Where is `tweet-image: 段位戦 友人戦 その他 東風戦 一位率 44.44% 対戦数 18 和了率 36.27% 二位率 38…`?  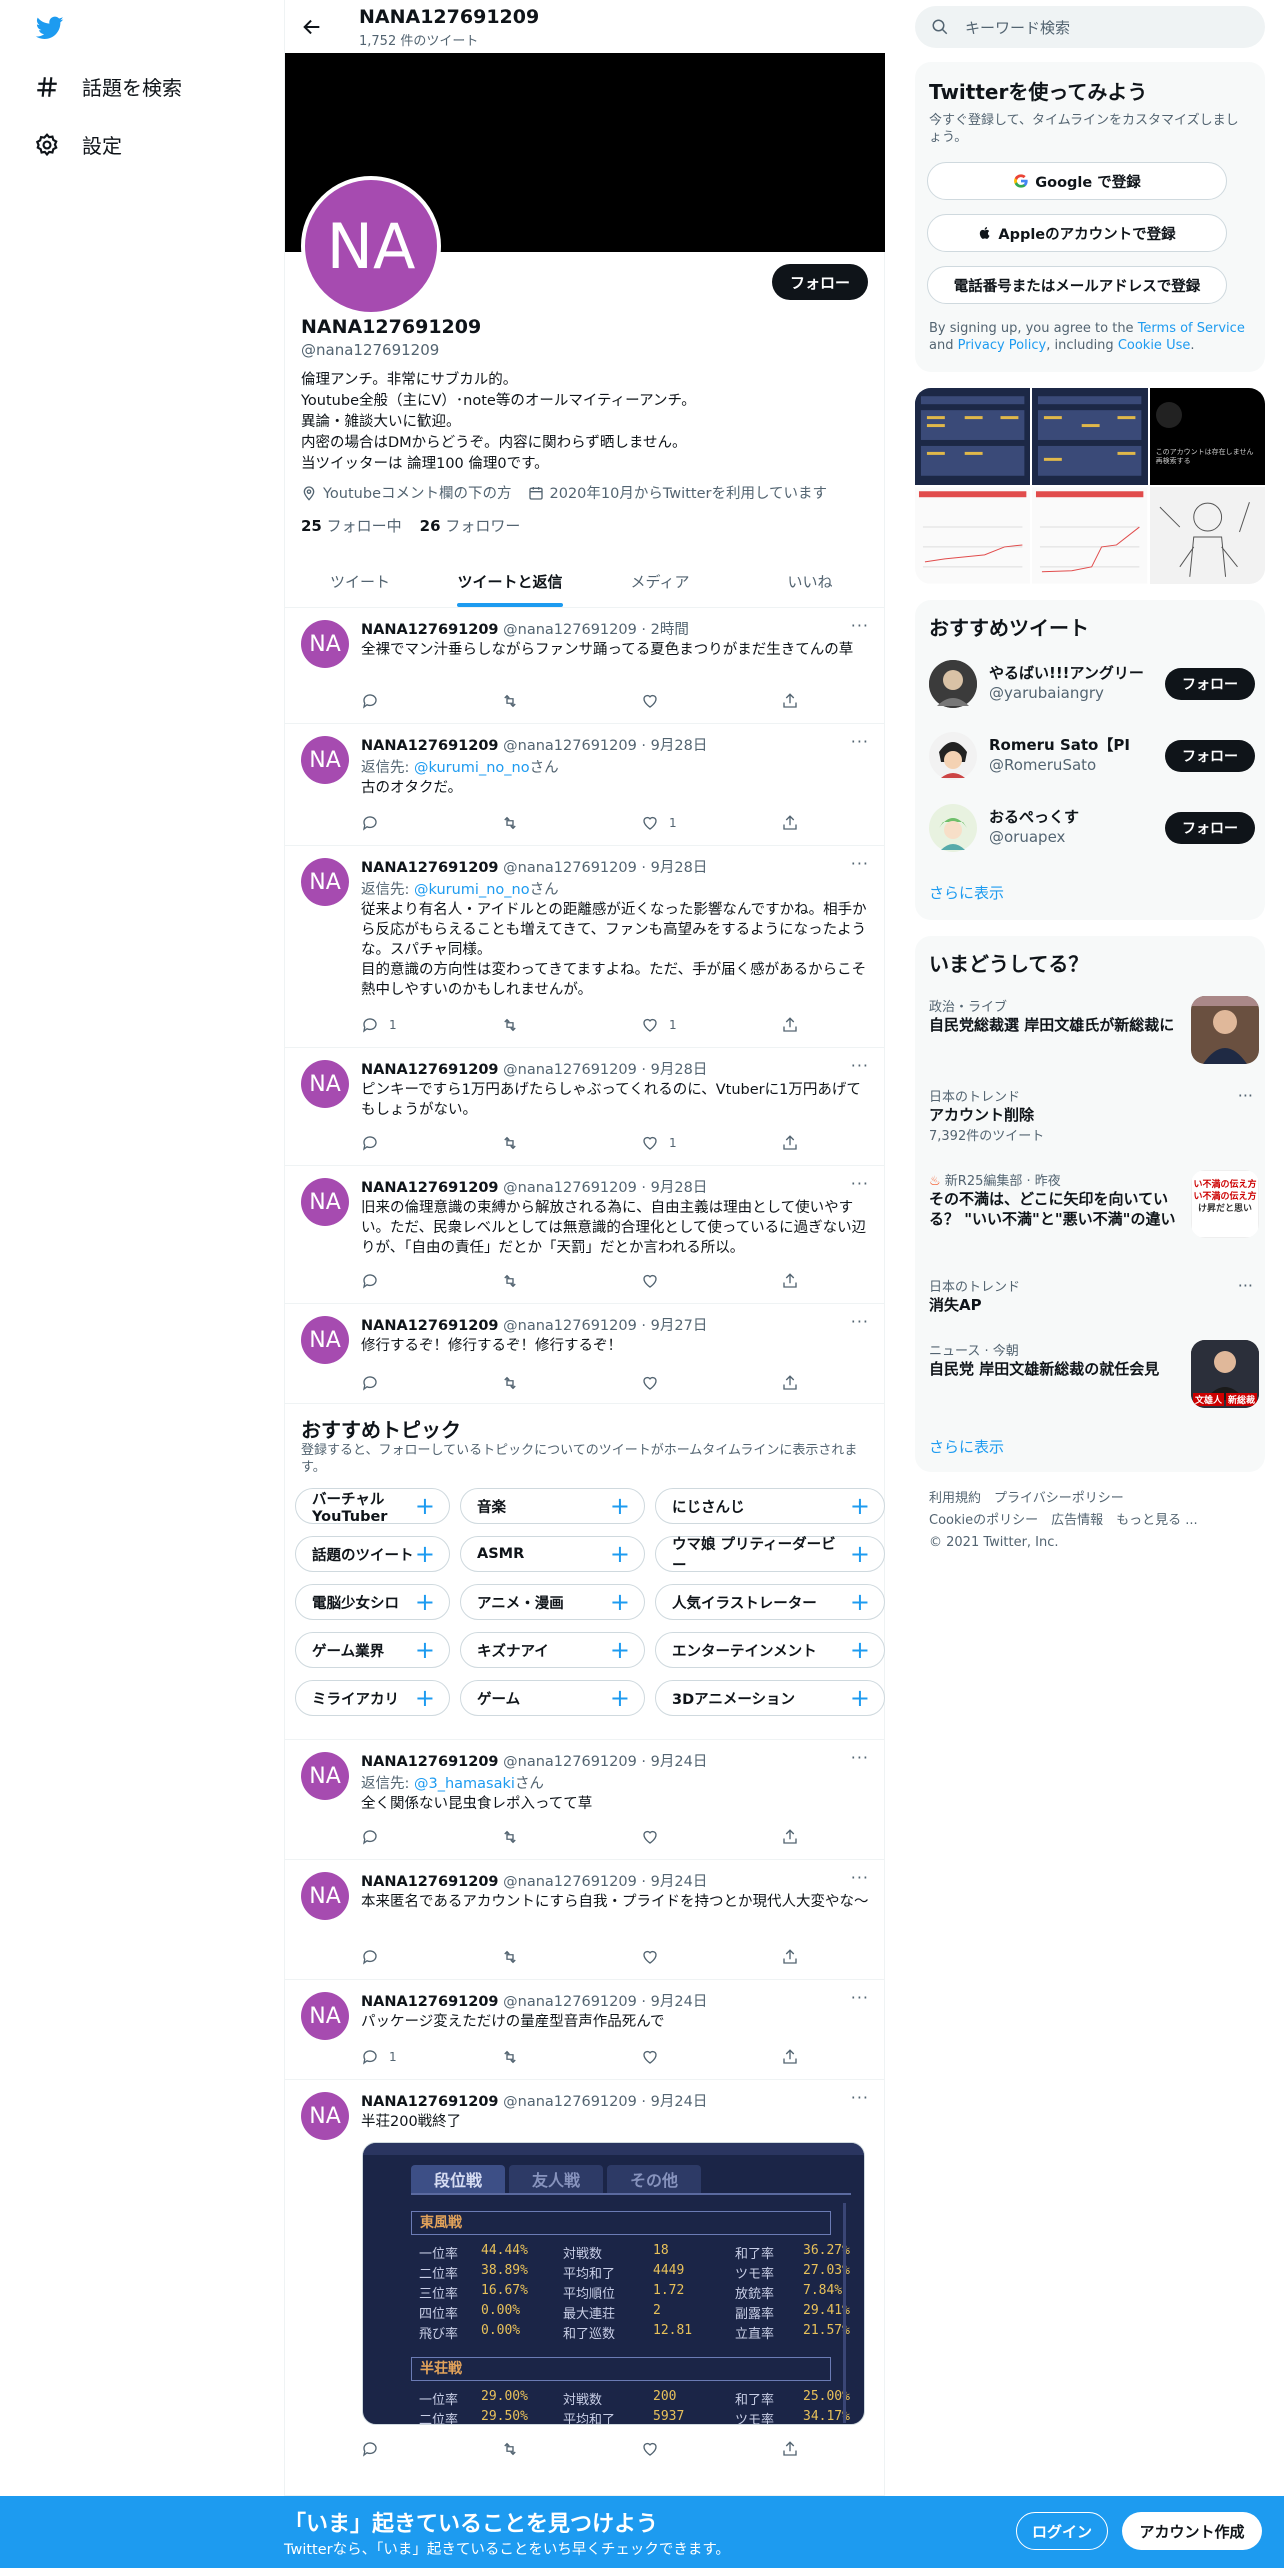
tweet-image: 段位戦 友人戦 その他 東風戦 一位率 44.44% 対戦数 18 和了率 36.27% 二位率 38… is located at coordinates (613, 2283).